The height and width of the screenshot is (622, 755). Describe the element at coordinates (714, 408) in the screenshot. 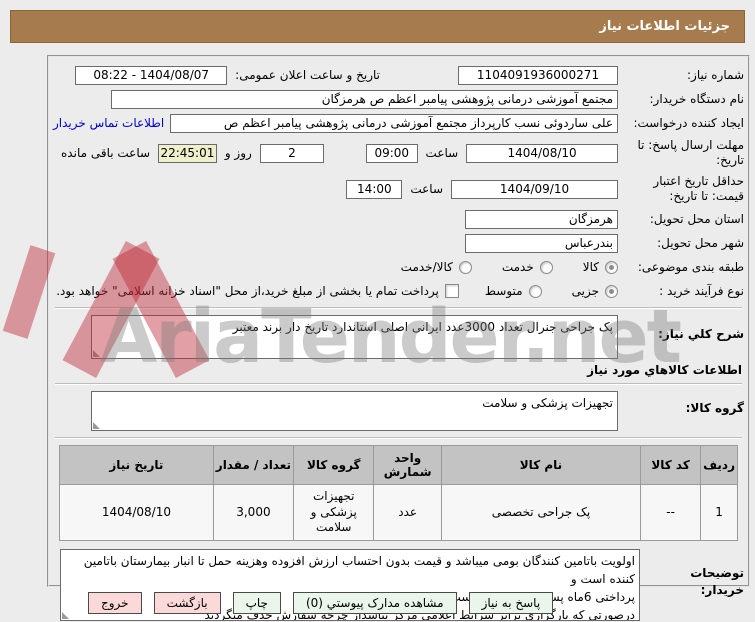

I see `goods-group-label: گروه کالا:` at that location.